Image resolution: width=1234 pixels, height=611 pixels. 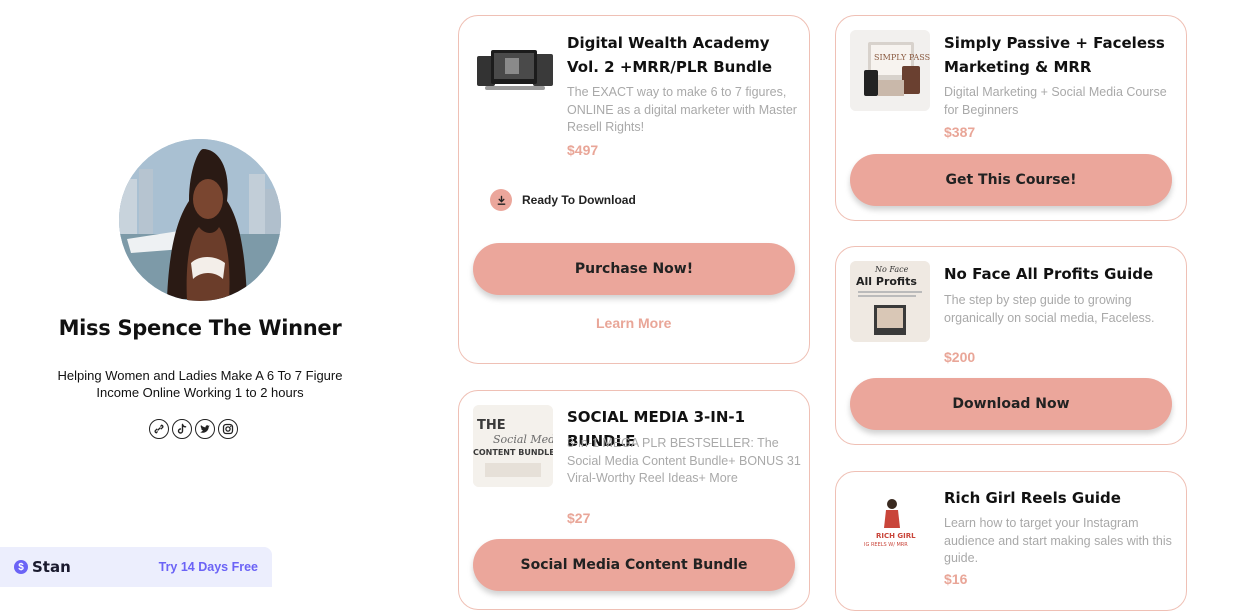 What do you see at coordinates (205, 429) in the screenshot?
I see `twitter-icon` at bounding box center [205, 429].